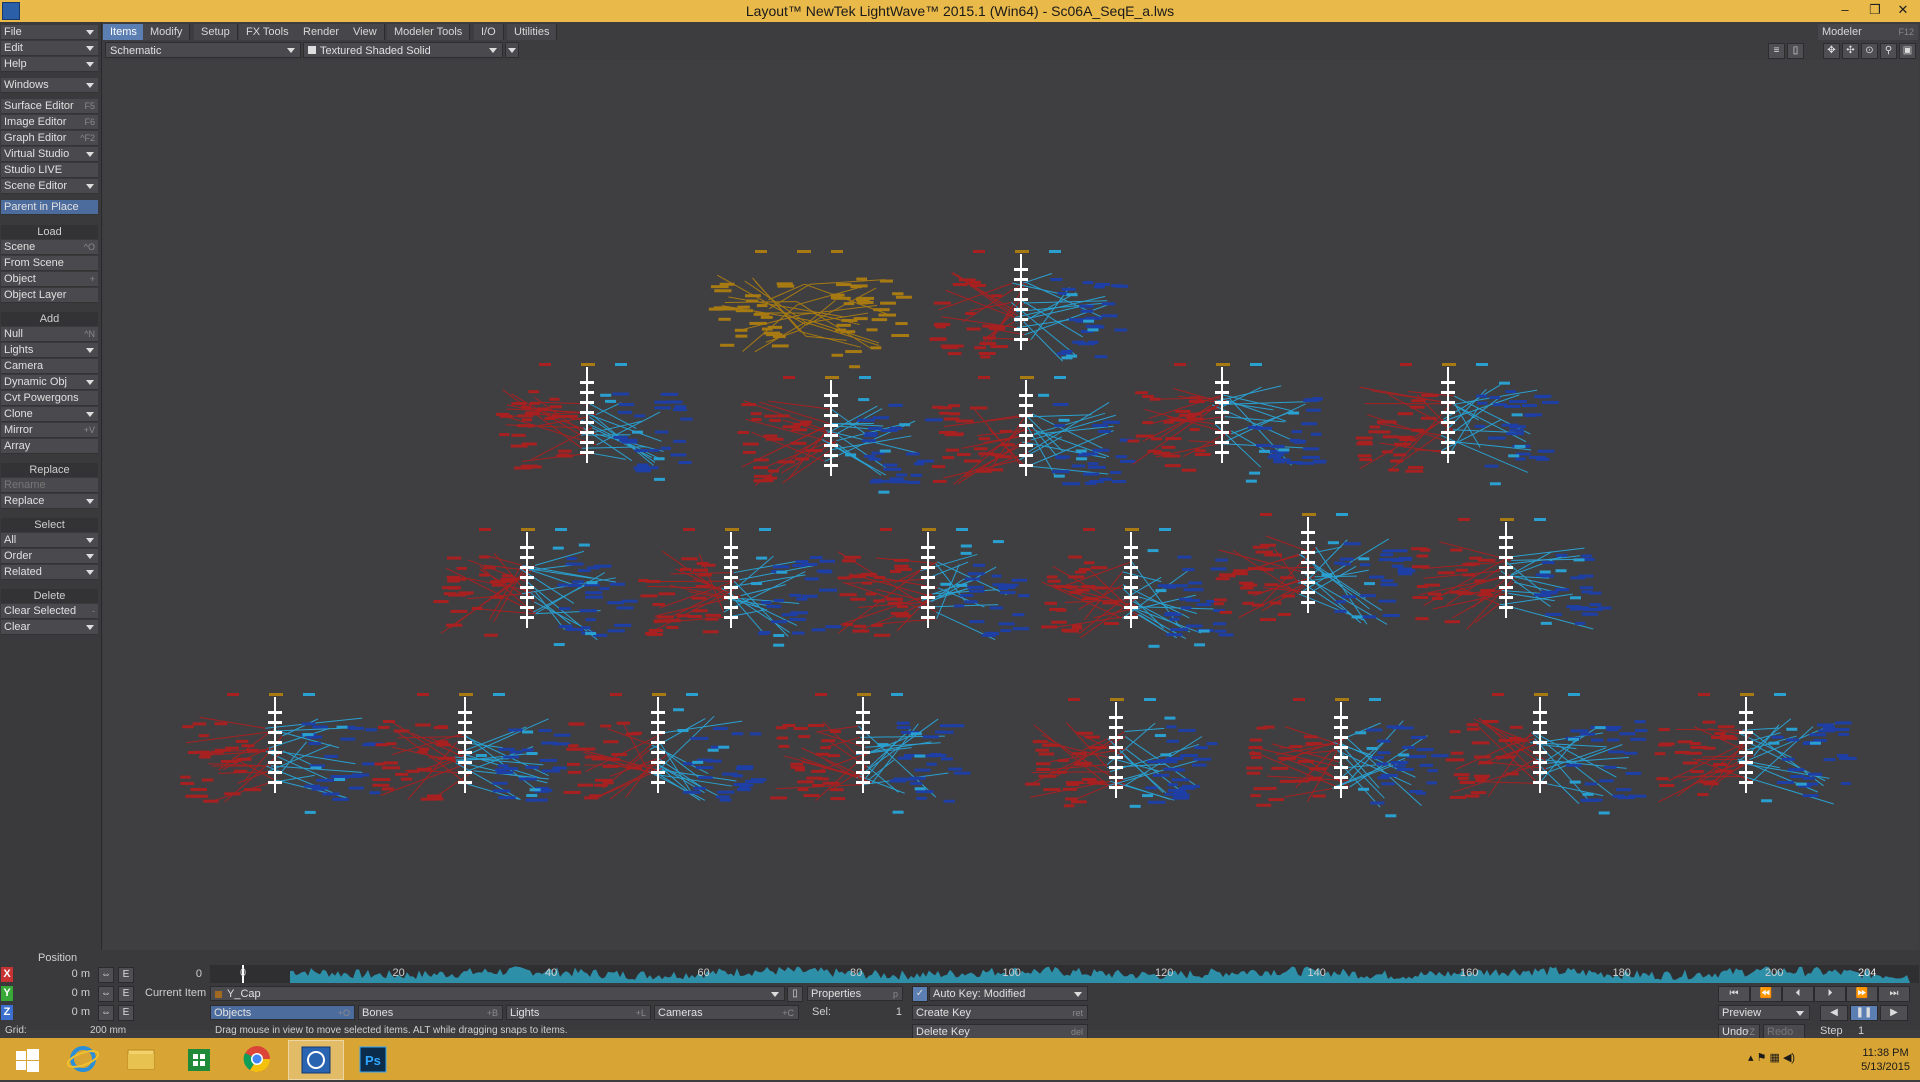 The height and width of the screenshot is (1082, 1920). Describe the element at coordinates (49, 207) in the screenshot. I see `parent-in-place-toggle: Parent in Place` at that location.